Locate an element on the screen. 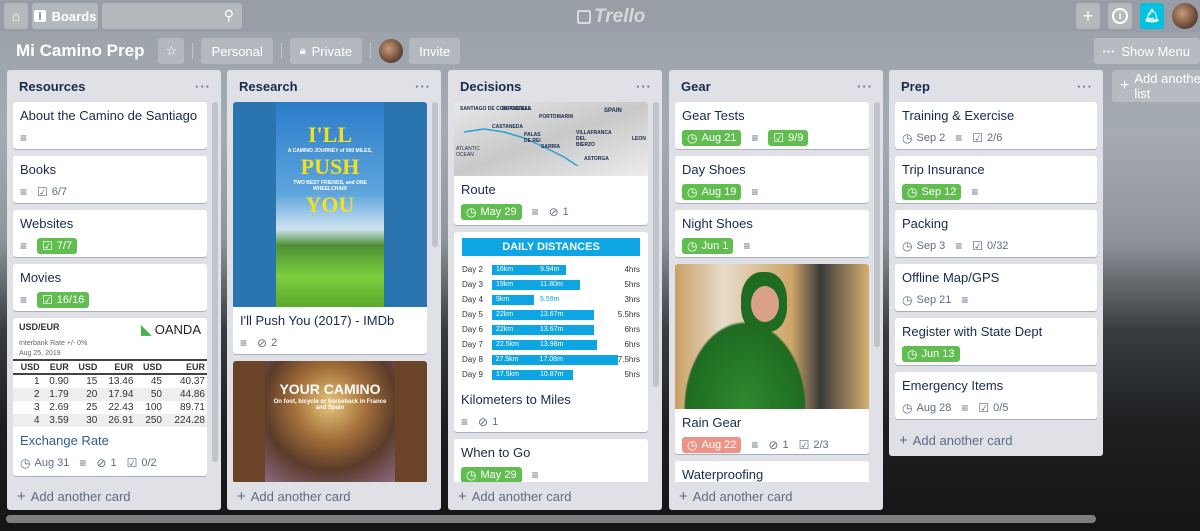 This screenshot has width=1200, height=531. card-title: Register with State Dept is located at coordinates (972, 331).